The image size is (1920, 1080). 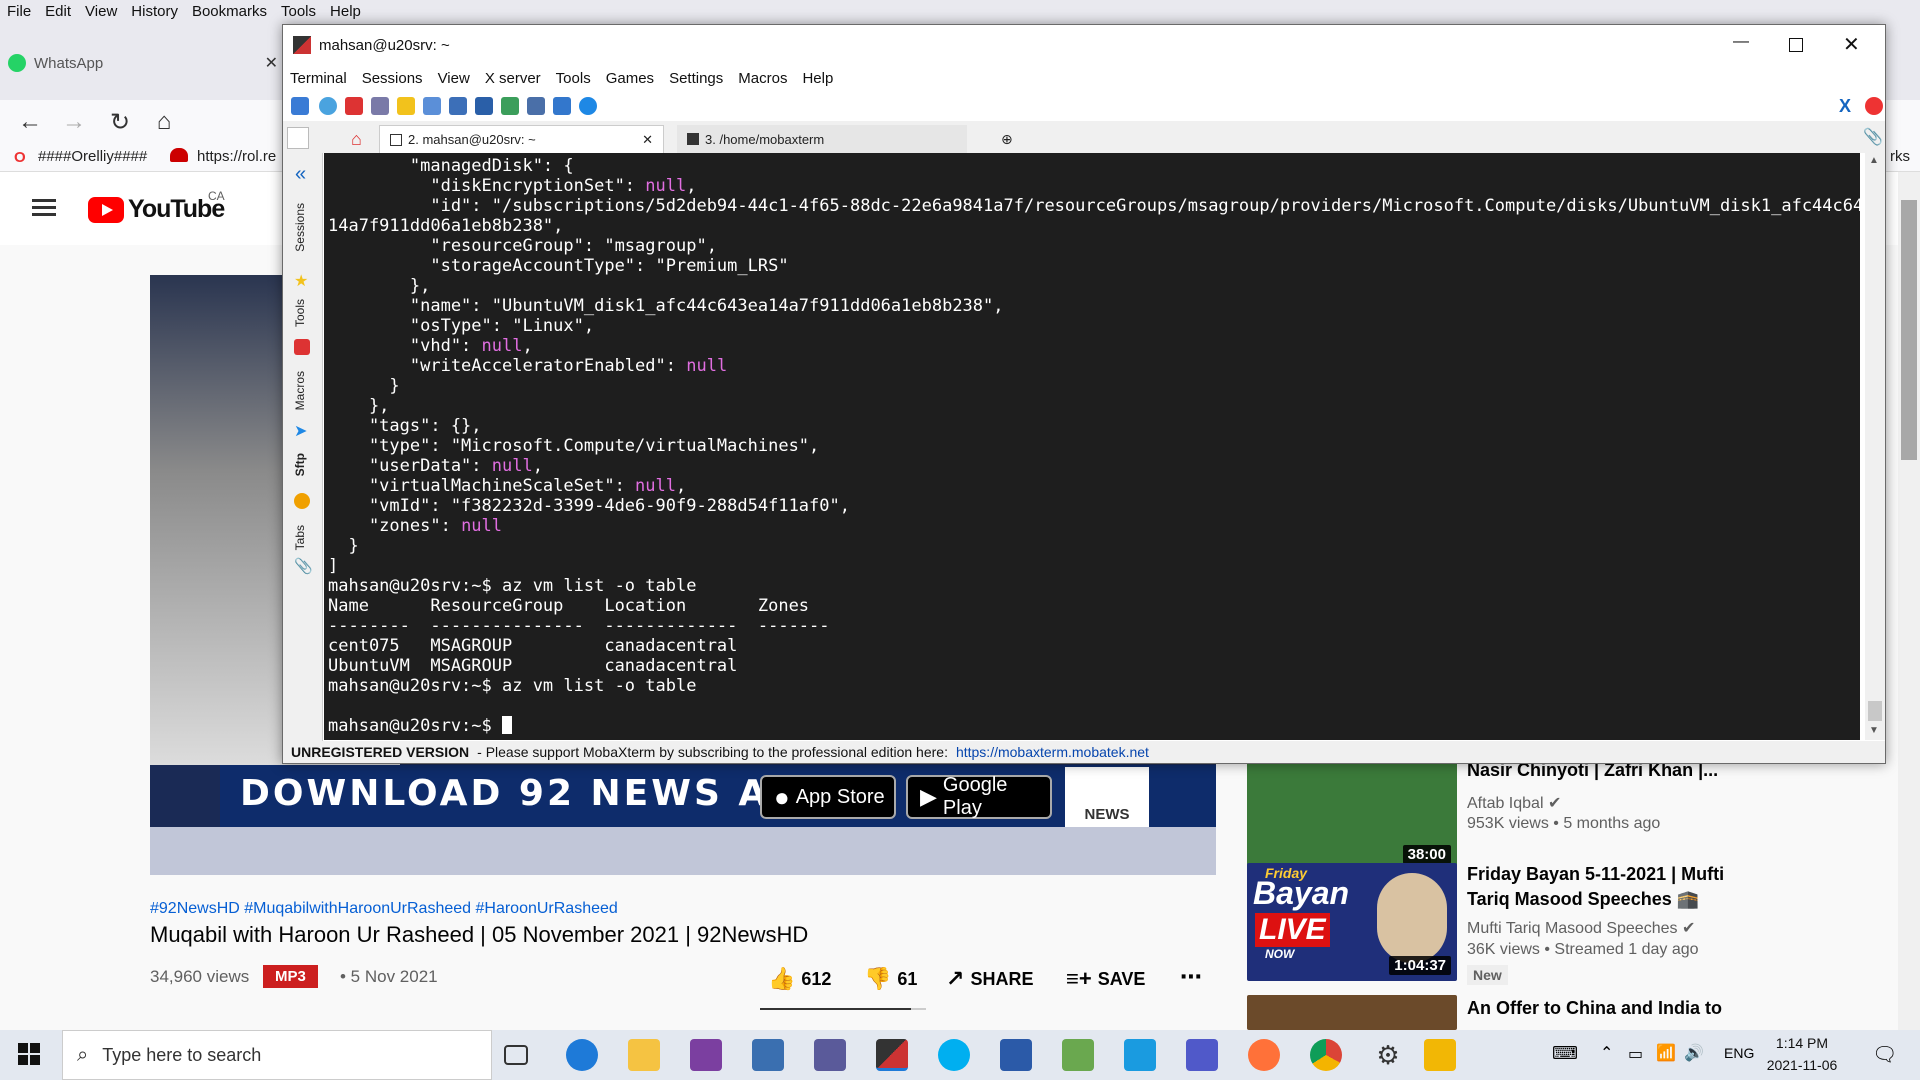 What do you see at coordinates (44, 200) in the screenshot?
I see `hamburger-icon` at bounding box center [44, 200].